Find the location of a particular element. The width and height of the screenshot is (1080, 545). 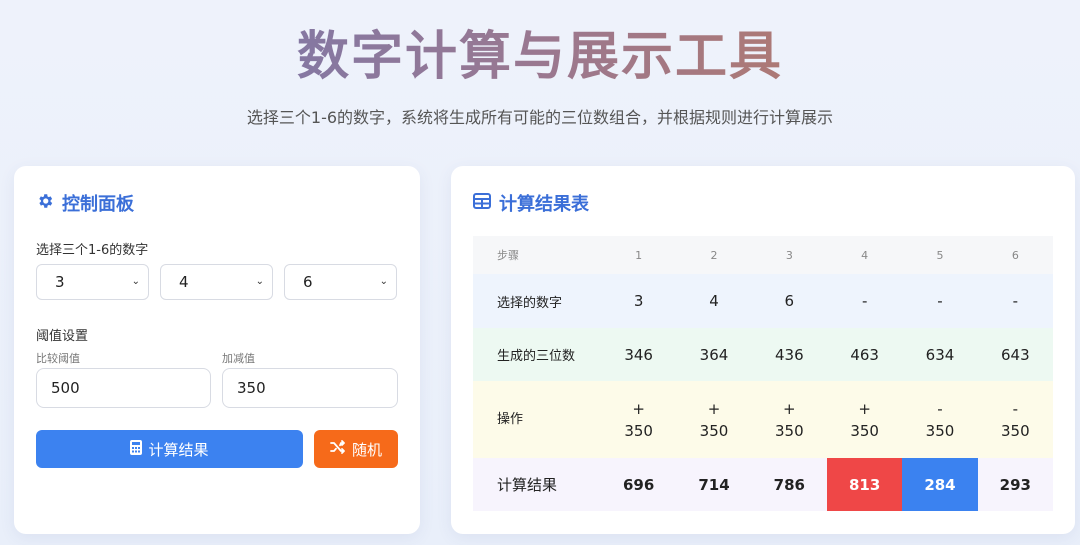

page-title: 数字计算与展示工具 is located at coordinates (540, 51).